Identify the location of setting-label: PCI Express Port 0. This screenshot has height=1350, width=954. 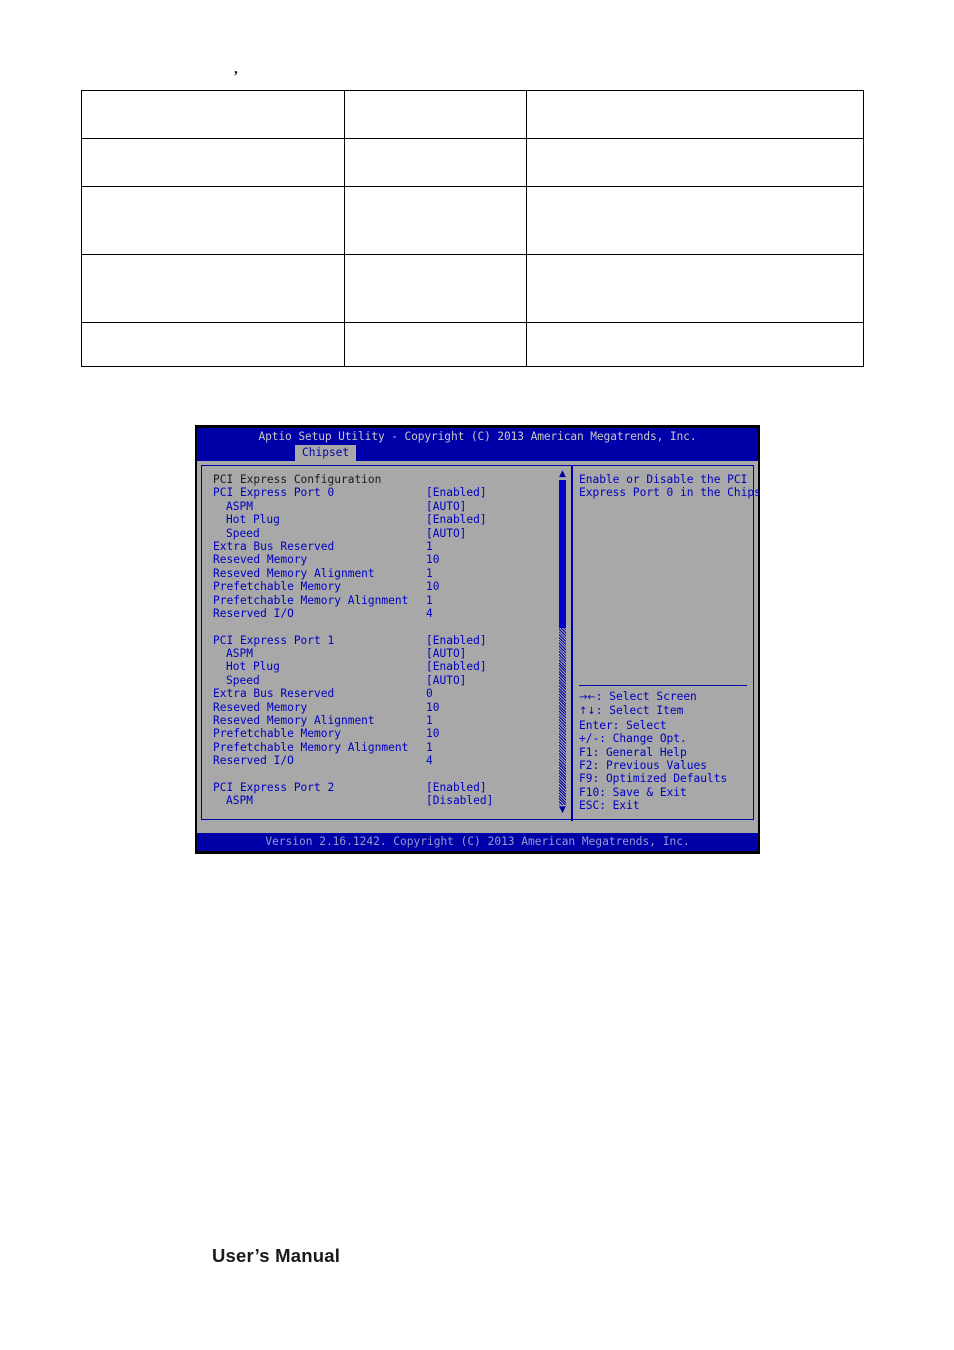
(274, 493).